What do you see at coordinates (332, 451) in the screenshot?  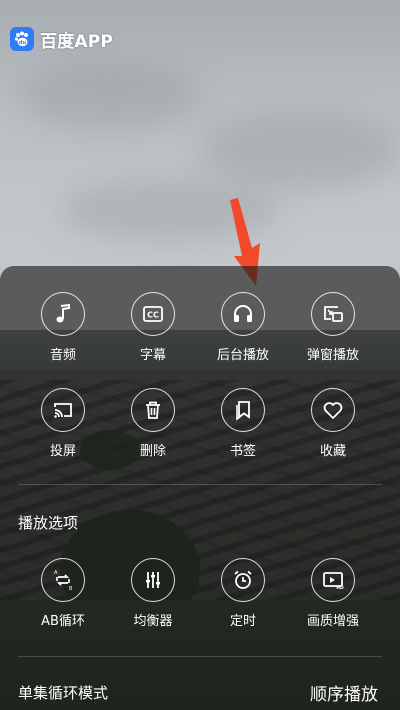 I see `favorite-label: 收藏` at bounding box center [332, 451].